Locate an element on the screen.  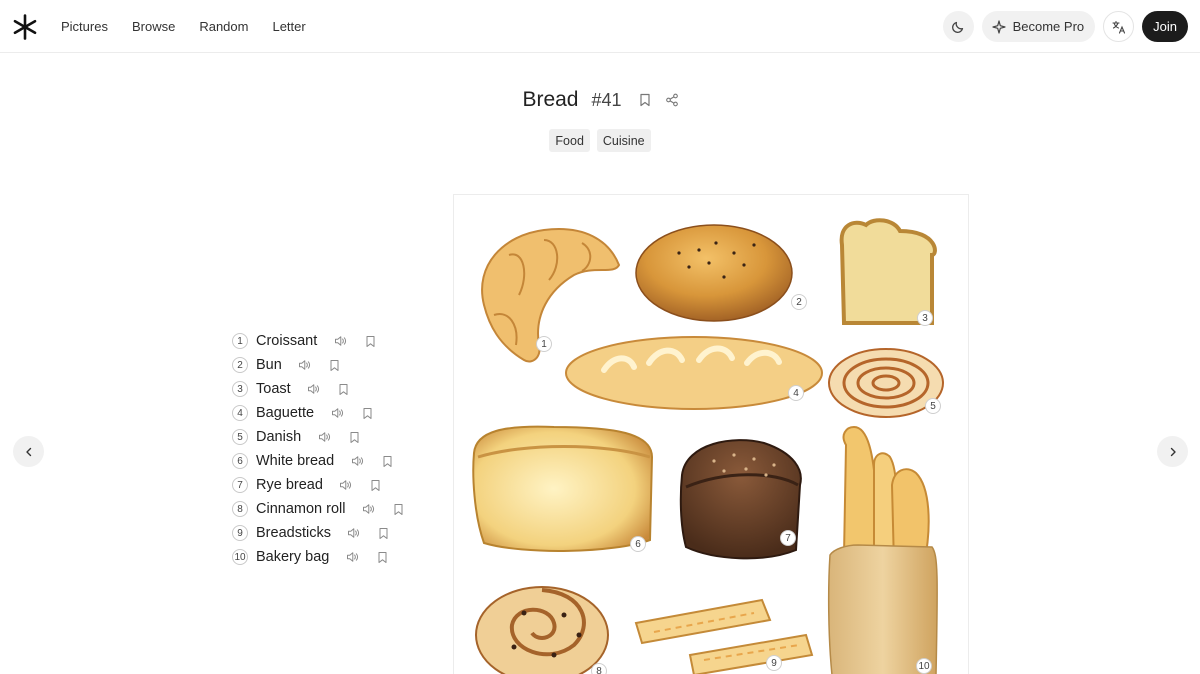
nav-random: Random is located at coordinates (223, 26).